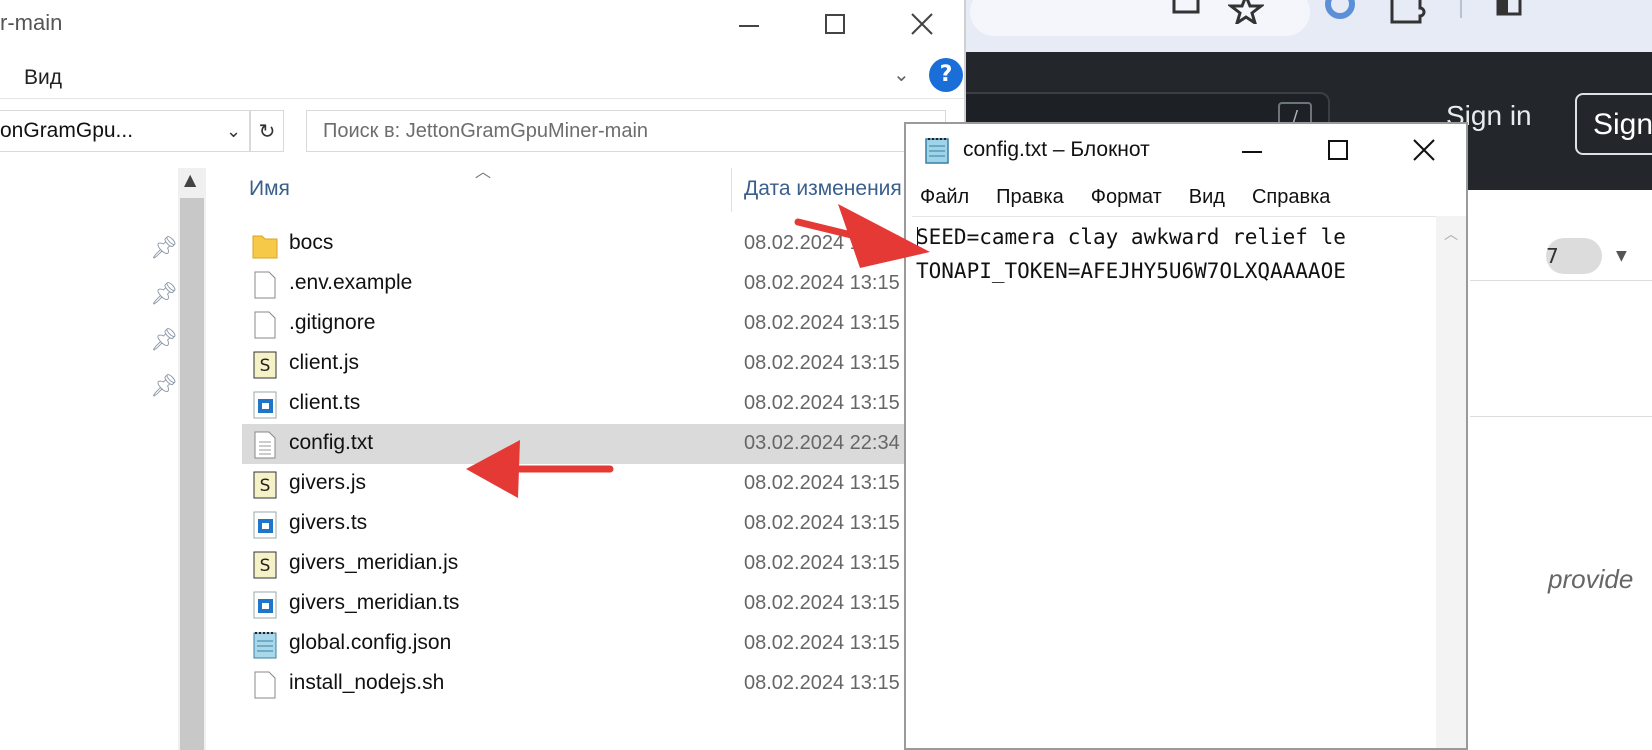 The width and height of the screenshot is (1652, 750). I want to click on arrow-to-config-file, so click(540, 469).